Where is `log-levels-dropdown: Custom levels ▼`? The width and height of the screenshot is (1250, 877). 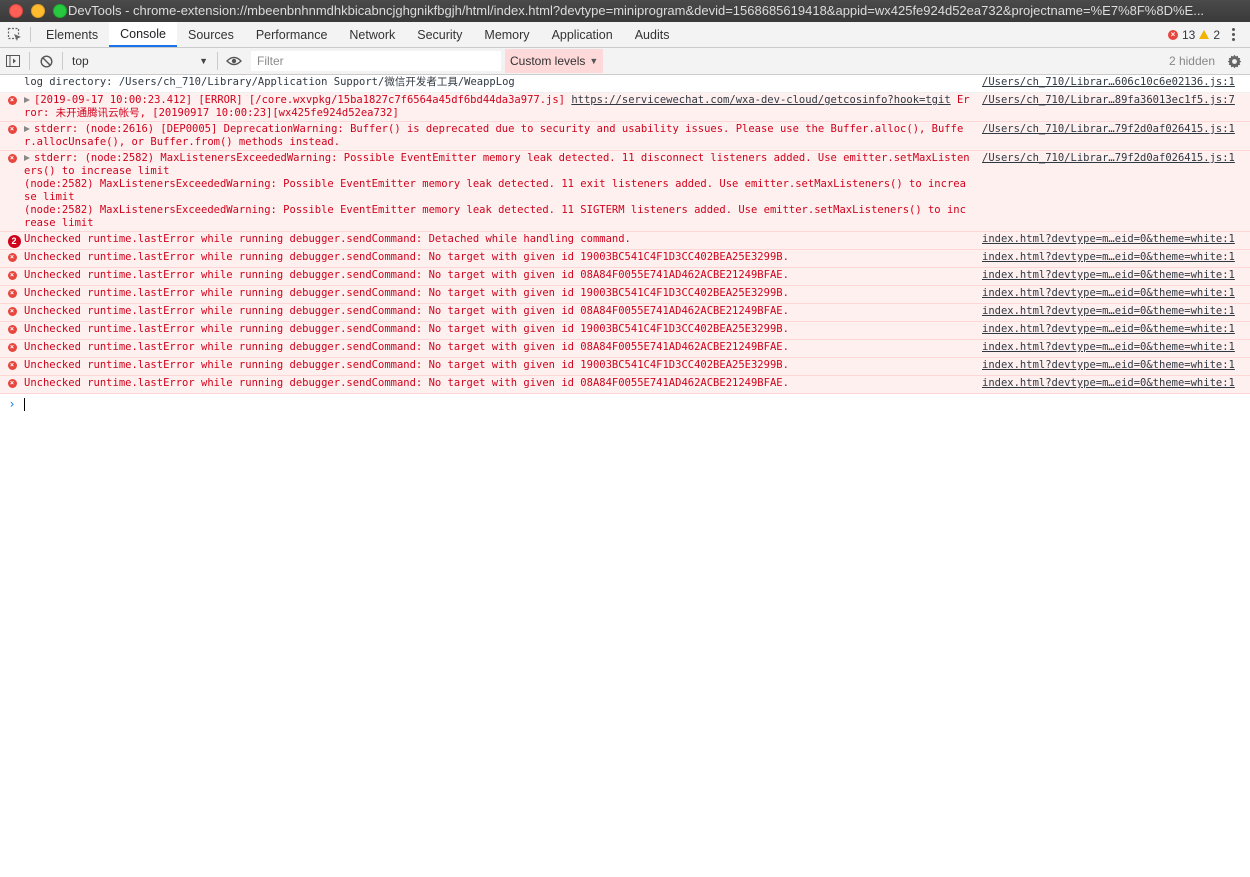 log-levels-dropdown: Custom levels ▼ is located at coordinates (554, 61).